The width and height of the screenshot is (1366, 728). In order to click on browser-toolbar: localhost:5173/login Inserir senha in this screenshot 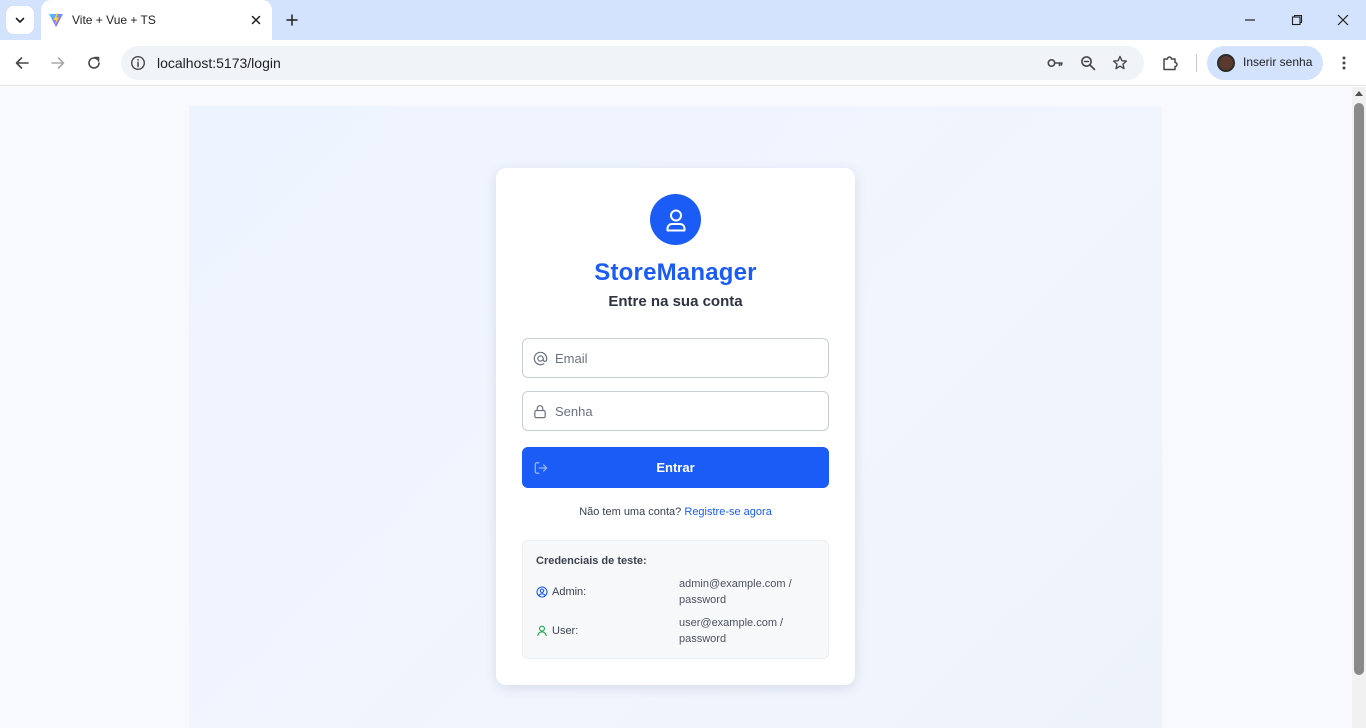, I will do `click(683, 63)`.